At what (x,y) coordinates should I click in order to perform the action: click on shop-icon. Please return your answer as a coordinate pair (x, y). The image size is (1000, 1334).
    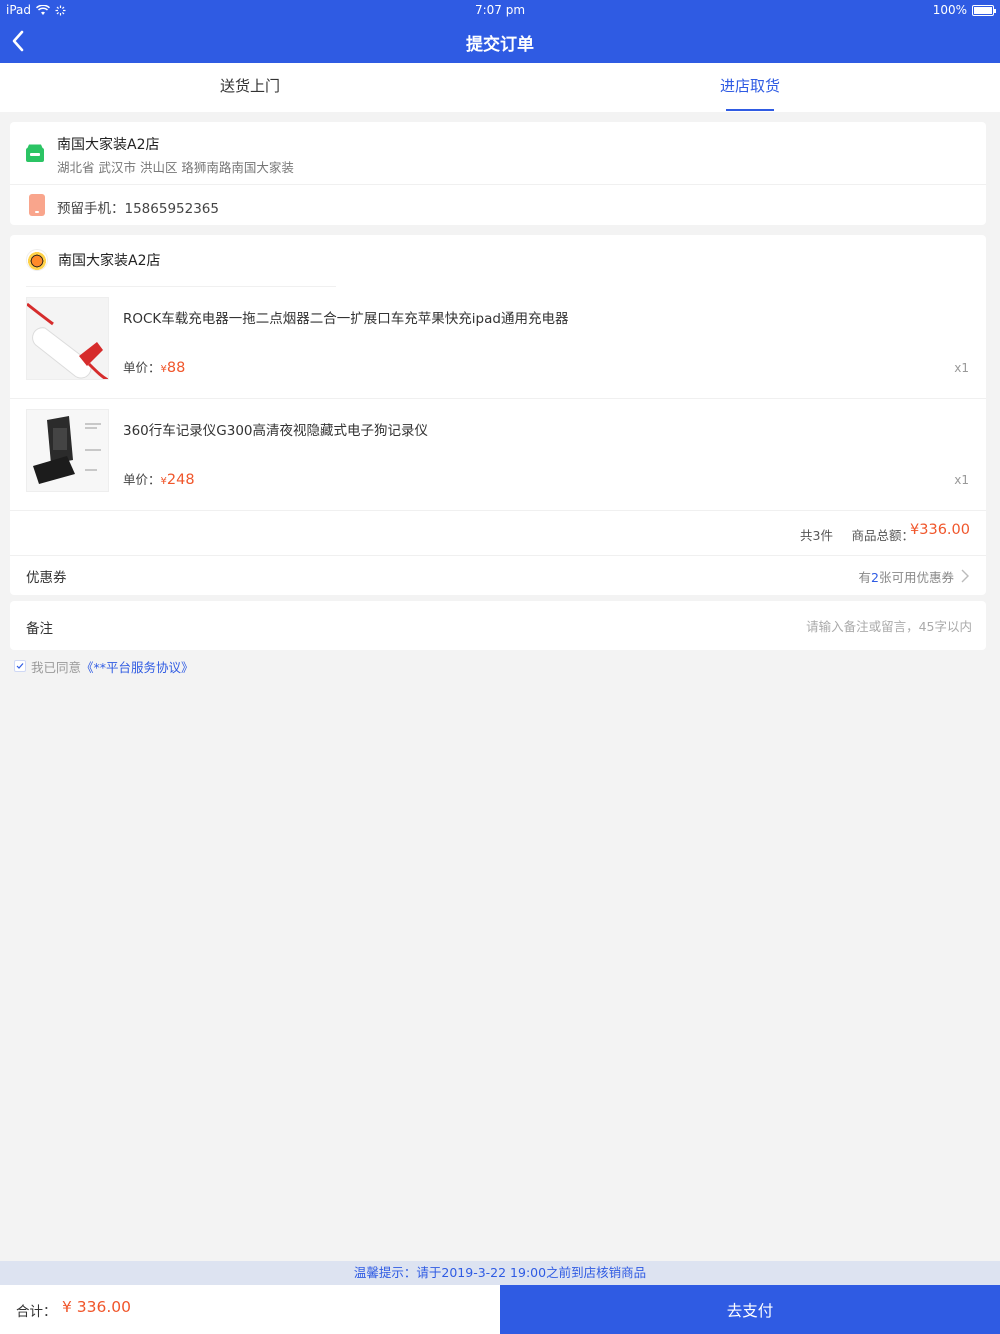
    Looking at the image, I should click on (35, 153).